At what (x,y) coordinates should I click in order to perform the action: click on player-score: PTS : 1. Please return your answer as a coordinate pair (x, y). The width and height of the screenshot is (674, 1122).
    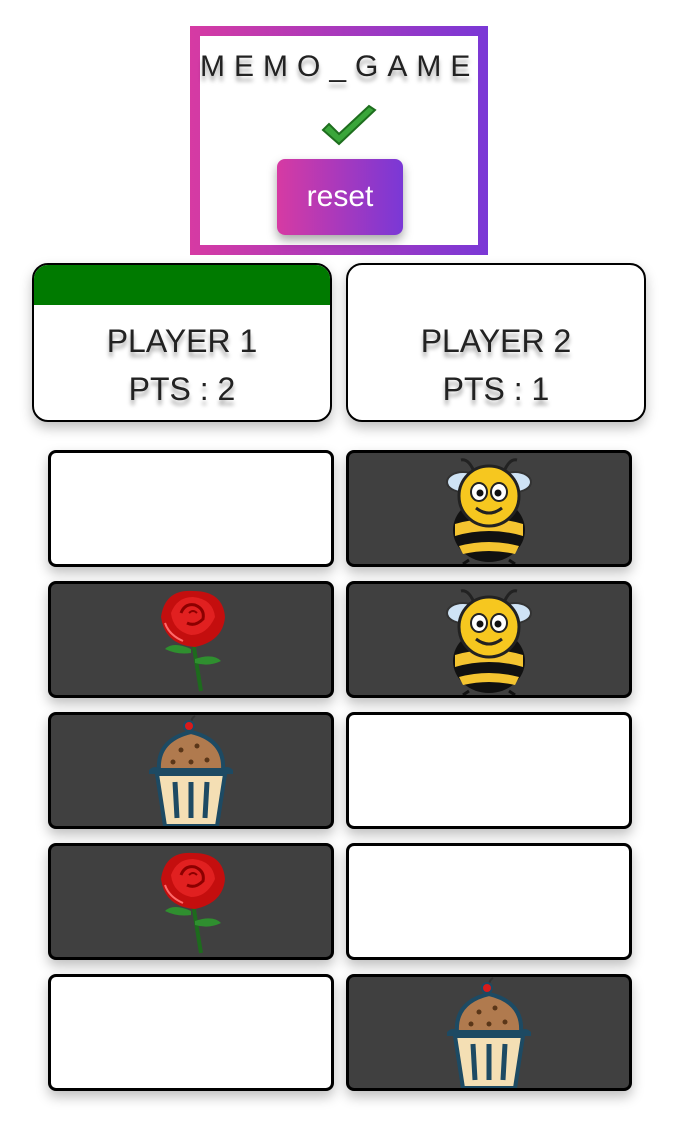
    Looking at the image, I should click on (496, 389).